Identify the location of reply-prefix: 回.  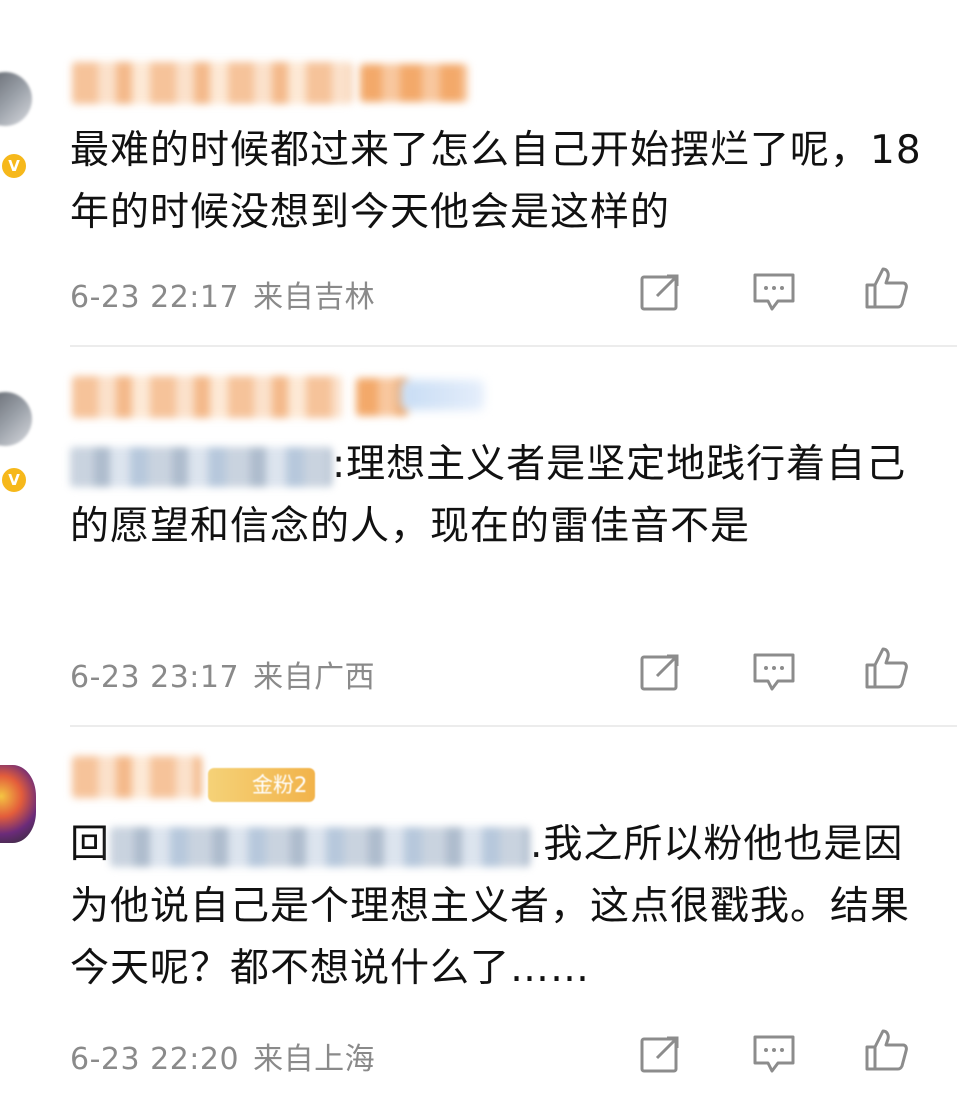
(90, 844).